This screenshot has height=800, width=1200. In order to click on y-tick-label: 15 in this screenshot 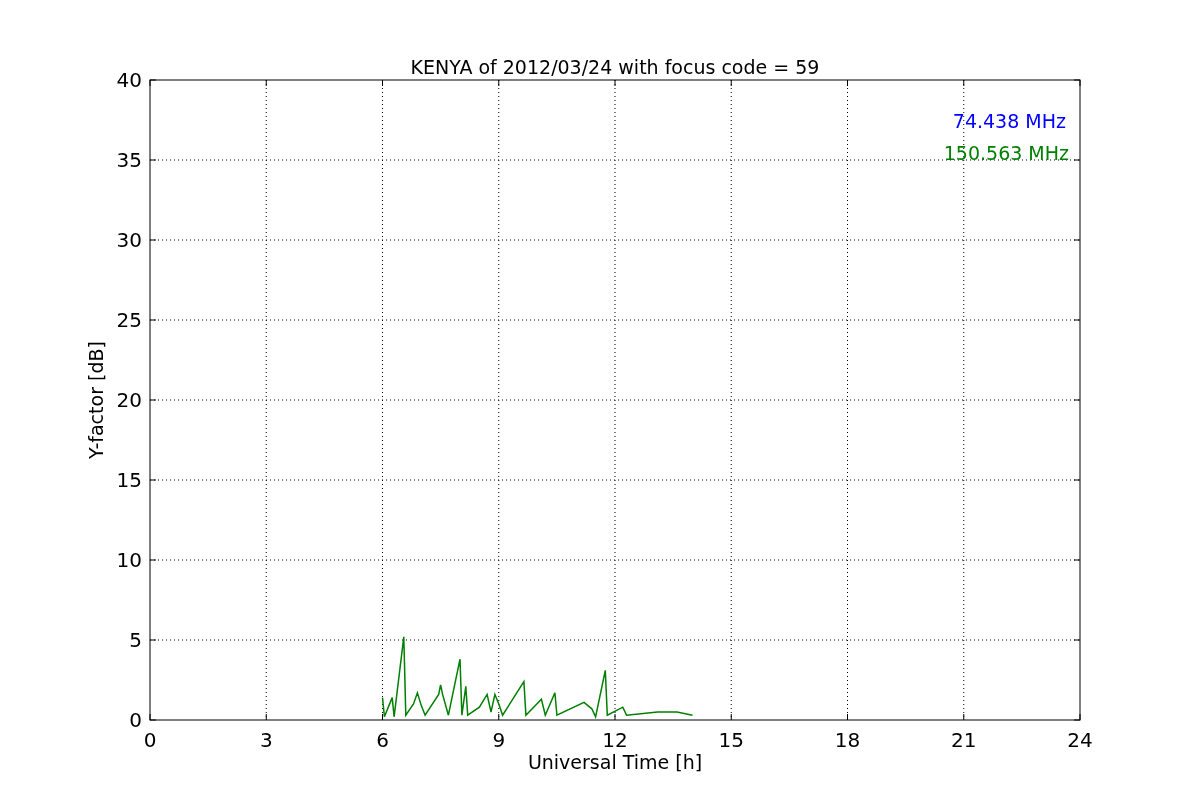, I will do `click(129, 480)`.